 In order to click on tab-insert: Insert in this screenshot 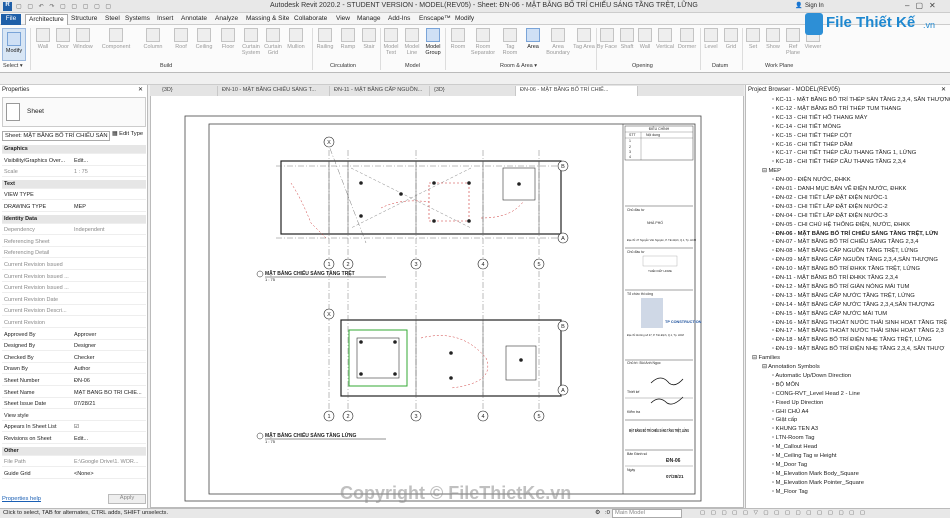, I will do `click(165, 19)`.